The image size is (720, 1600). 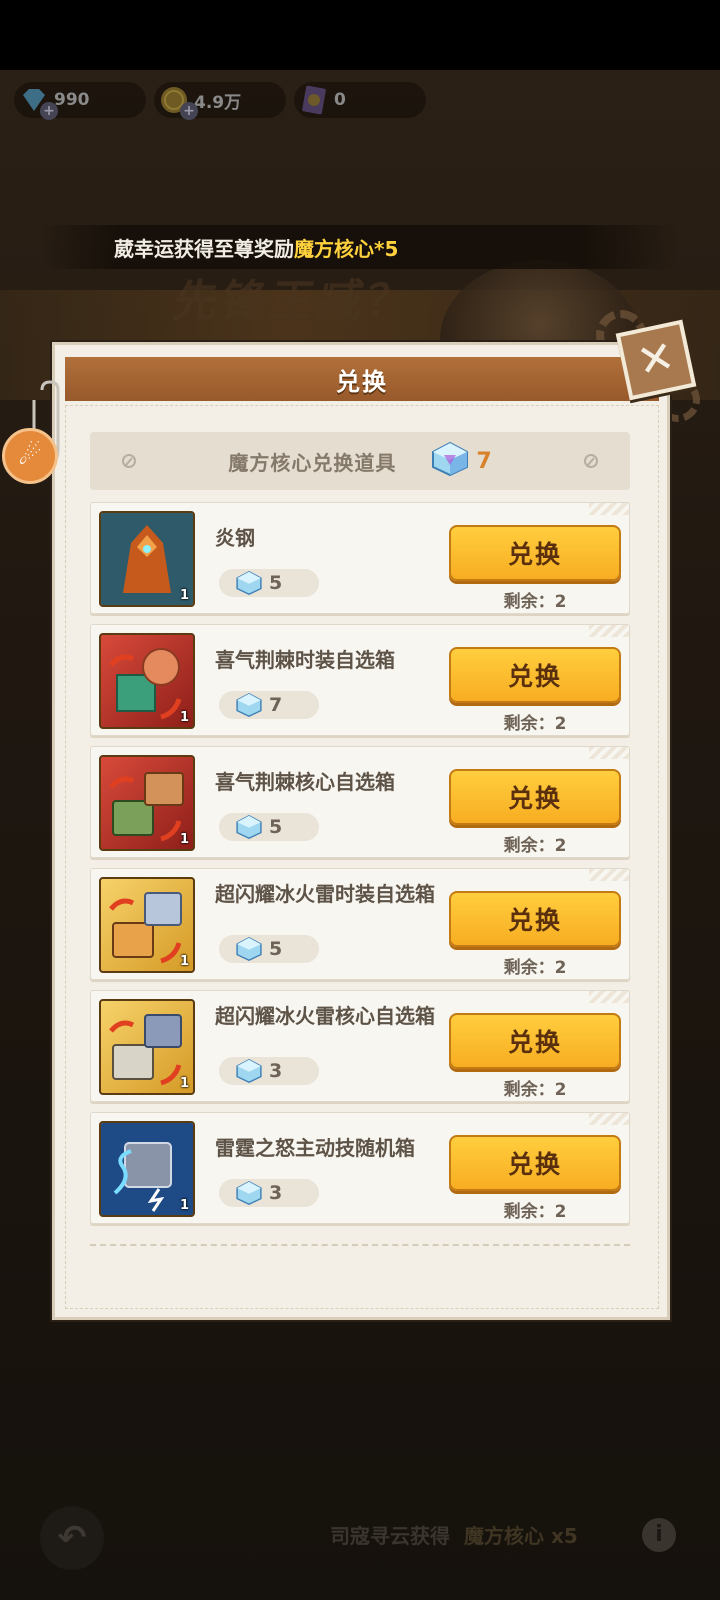 What do you see at coordinates (314, 100) in the screenshot?
I see `card-icon` at bounding box center [314, 100].